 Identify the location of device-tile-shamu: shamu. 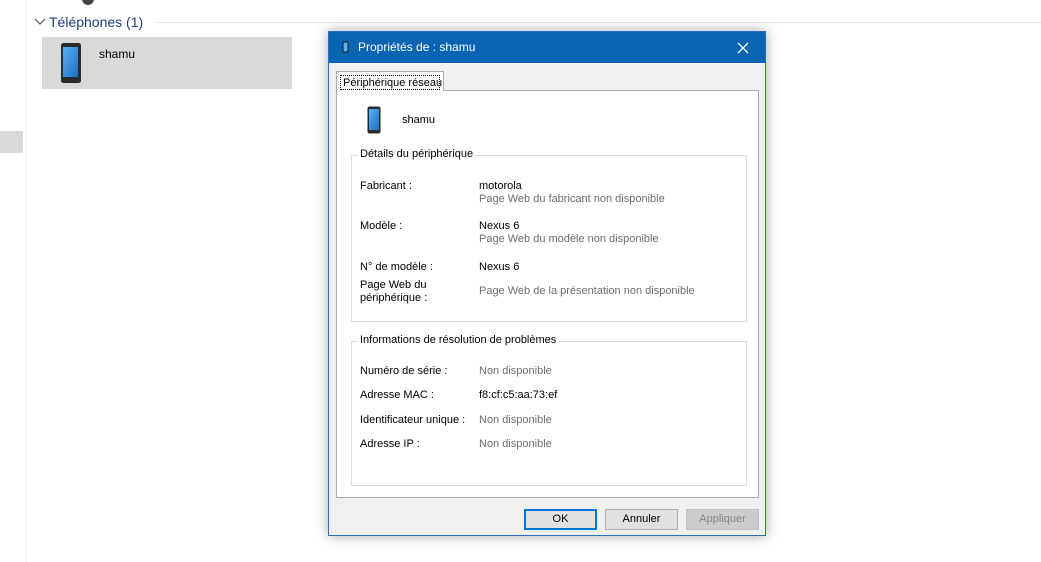
(167, 63).